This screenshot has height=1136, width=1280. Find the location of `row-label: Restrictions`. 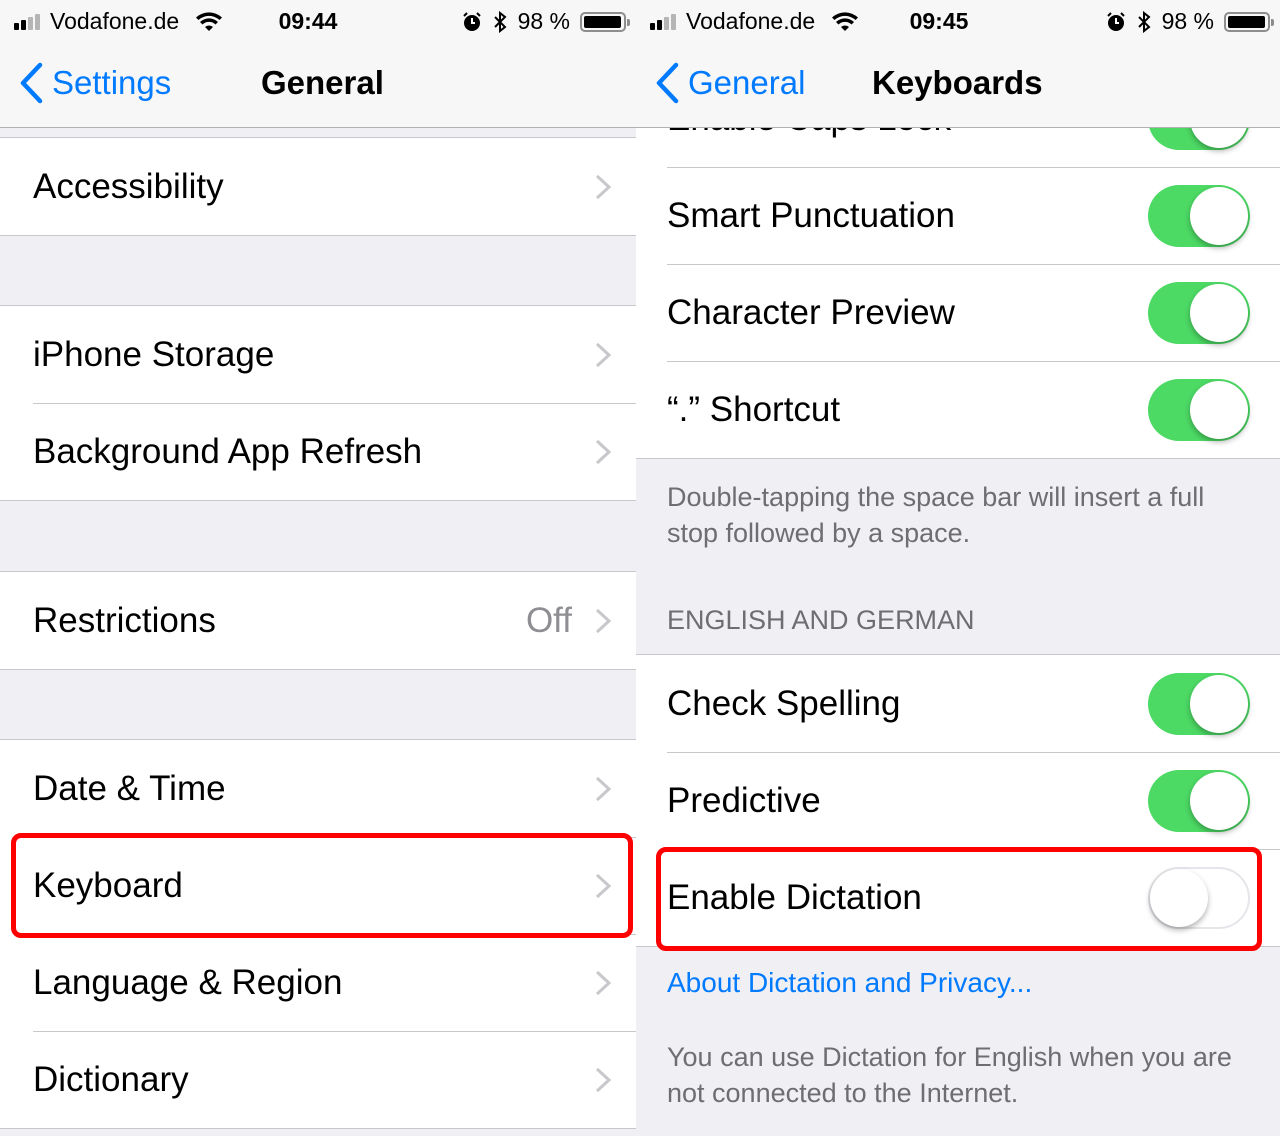

row-label: Restrictions is located at coordinates (124, 620).